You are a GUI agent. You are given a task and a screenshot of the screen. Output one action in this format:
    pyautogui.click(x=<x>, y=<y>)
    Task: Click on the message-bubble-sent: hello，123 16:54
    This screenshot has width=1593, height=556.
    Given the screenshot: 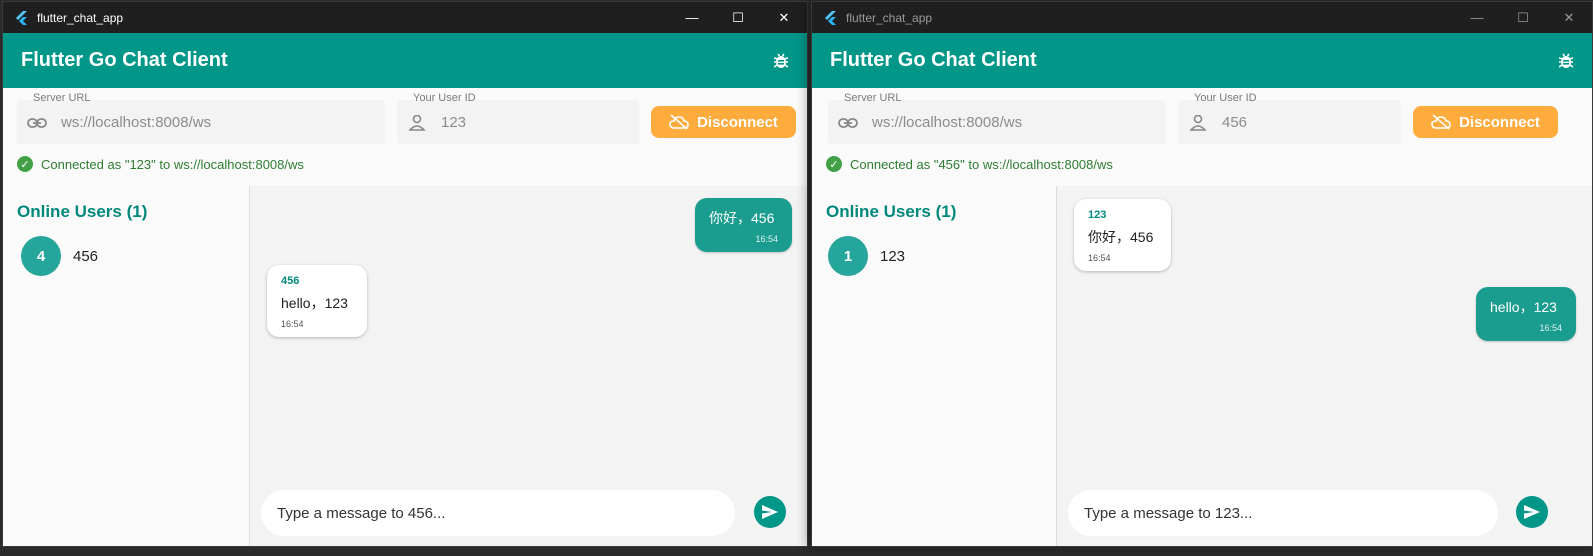 What is the action you would take?
    pyautogui.click(x=1526, y=314)
    